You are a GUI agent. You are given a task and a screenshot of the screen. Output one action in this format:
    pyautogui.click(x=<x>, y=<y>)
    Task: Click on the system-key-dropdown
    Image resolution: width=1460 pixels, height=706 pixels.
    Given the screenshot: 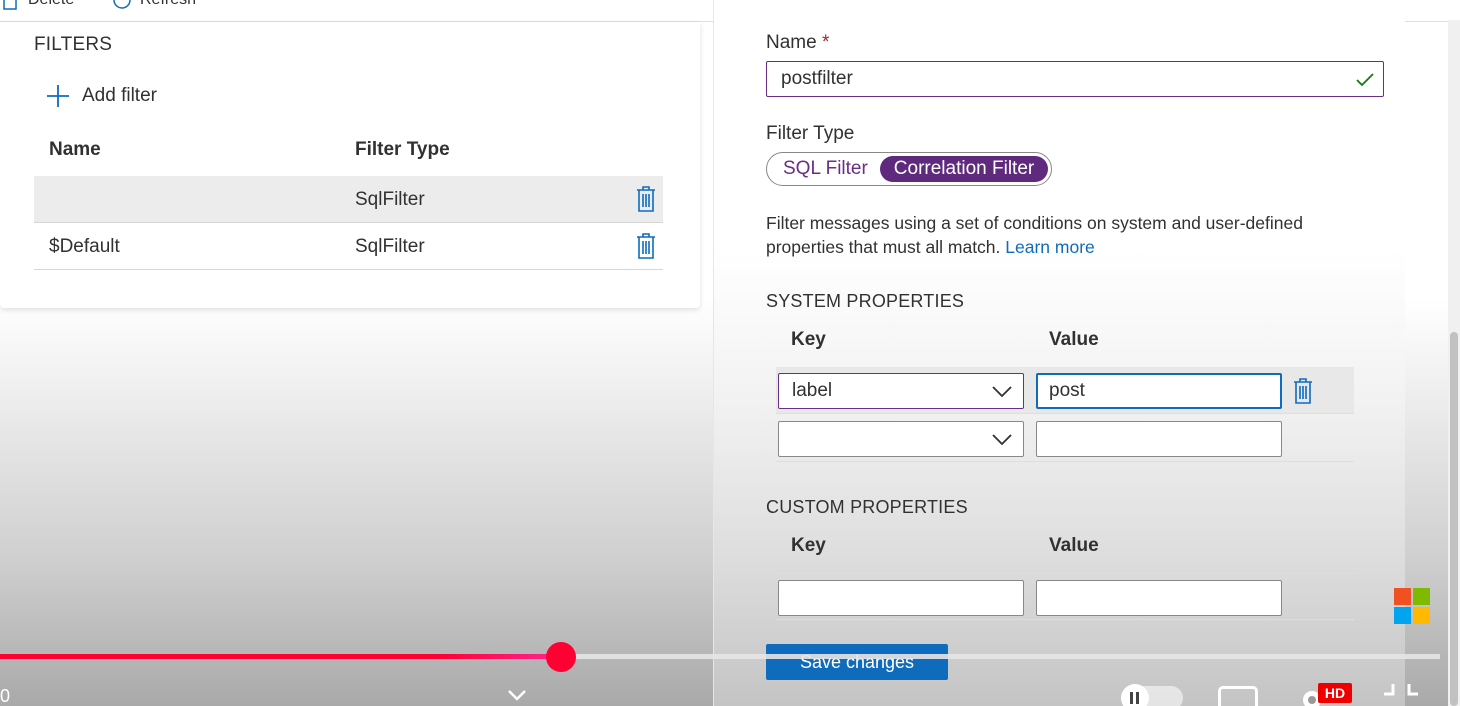 What is the action you would take?
    pyautogui.click(x=901, y=439)
    